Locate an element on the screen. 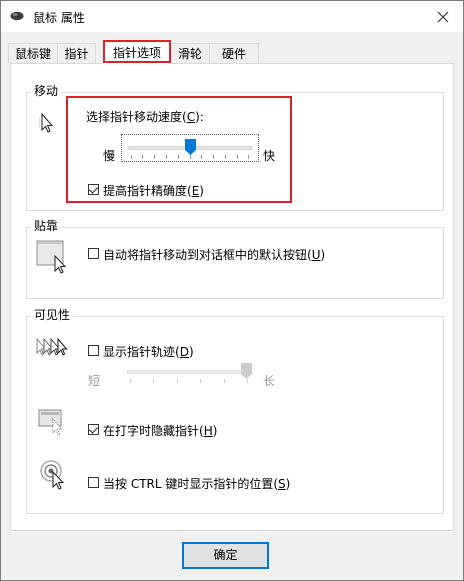  motion-group-title: 移动 is located at coordinates (46, 90).